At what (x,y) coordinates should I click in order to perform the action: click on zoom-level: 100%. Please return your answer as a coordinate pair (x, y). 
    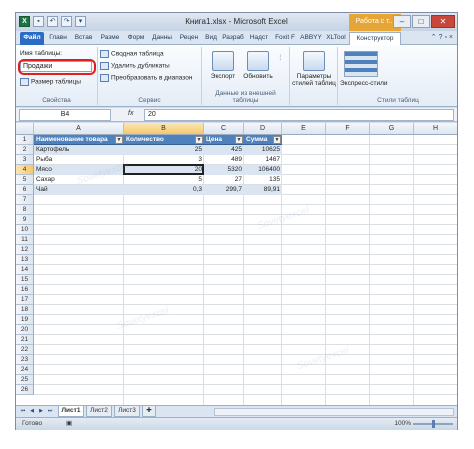
    Looking at the image, I should click on (402, 424).